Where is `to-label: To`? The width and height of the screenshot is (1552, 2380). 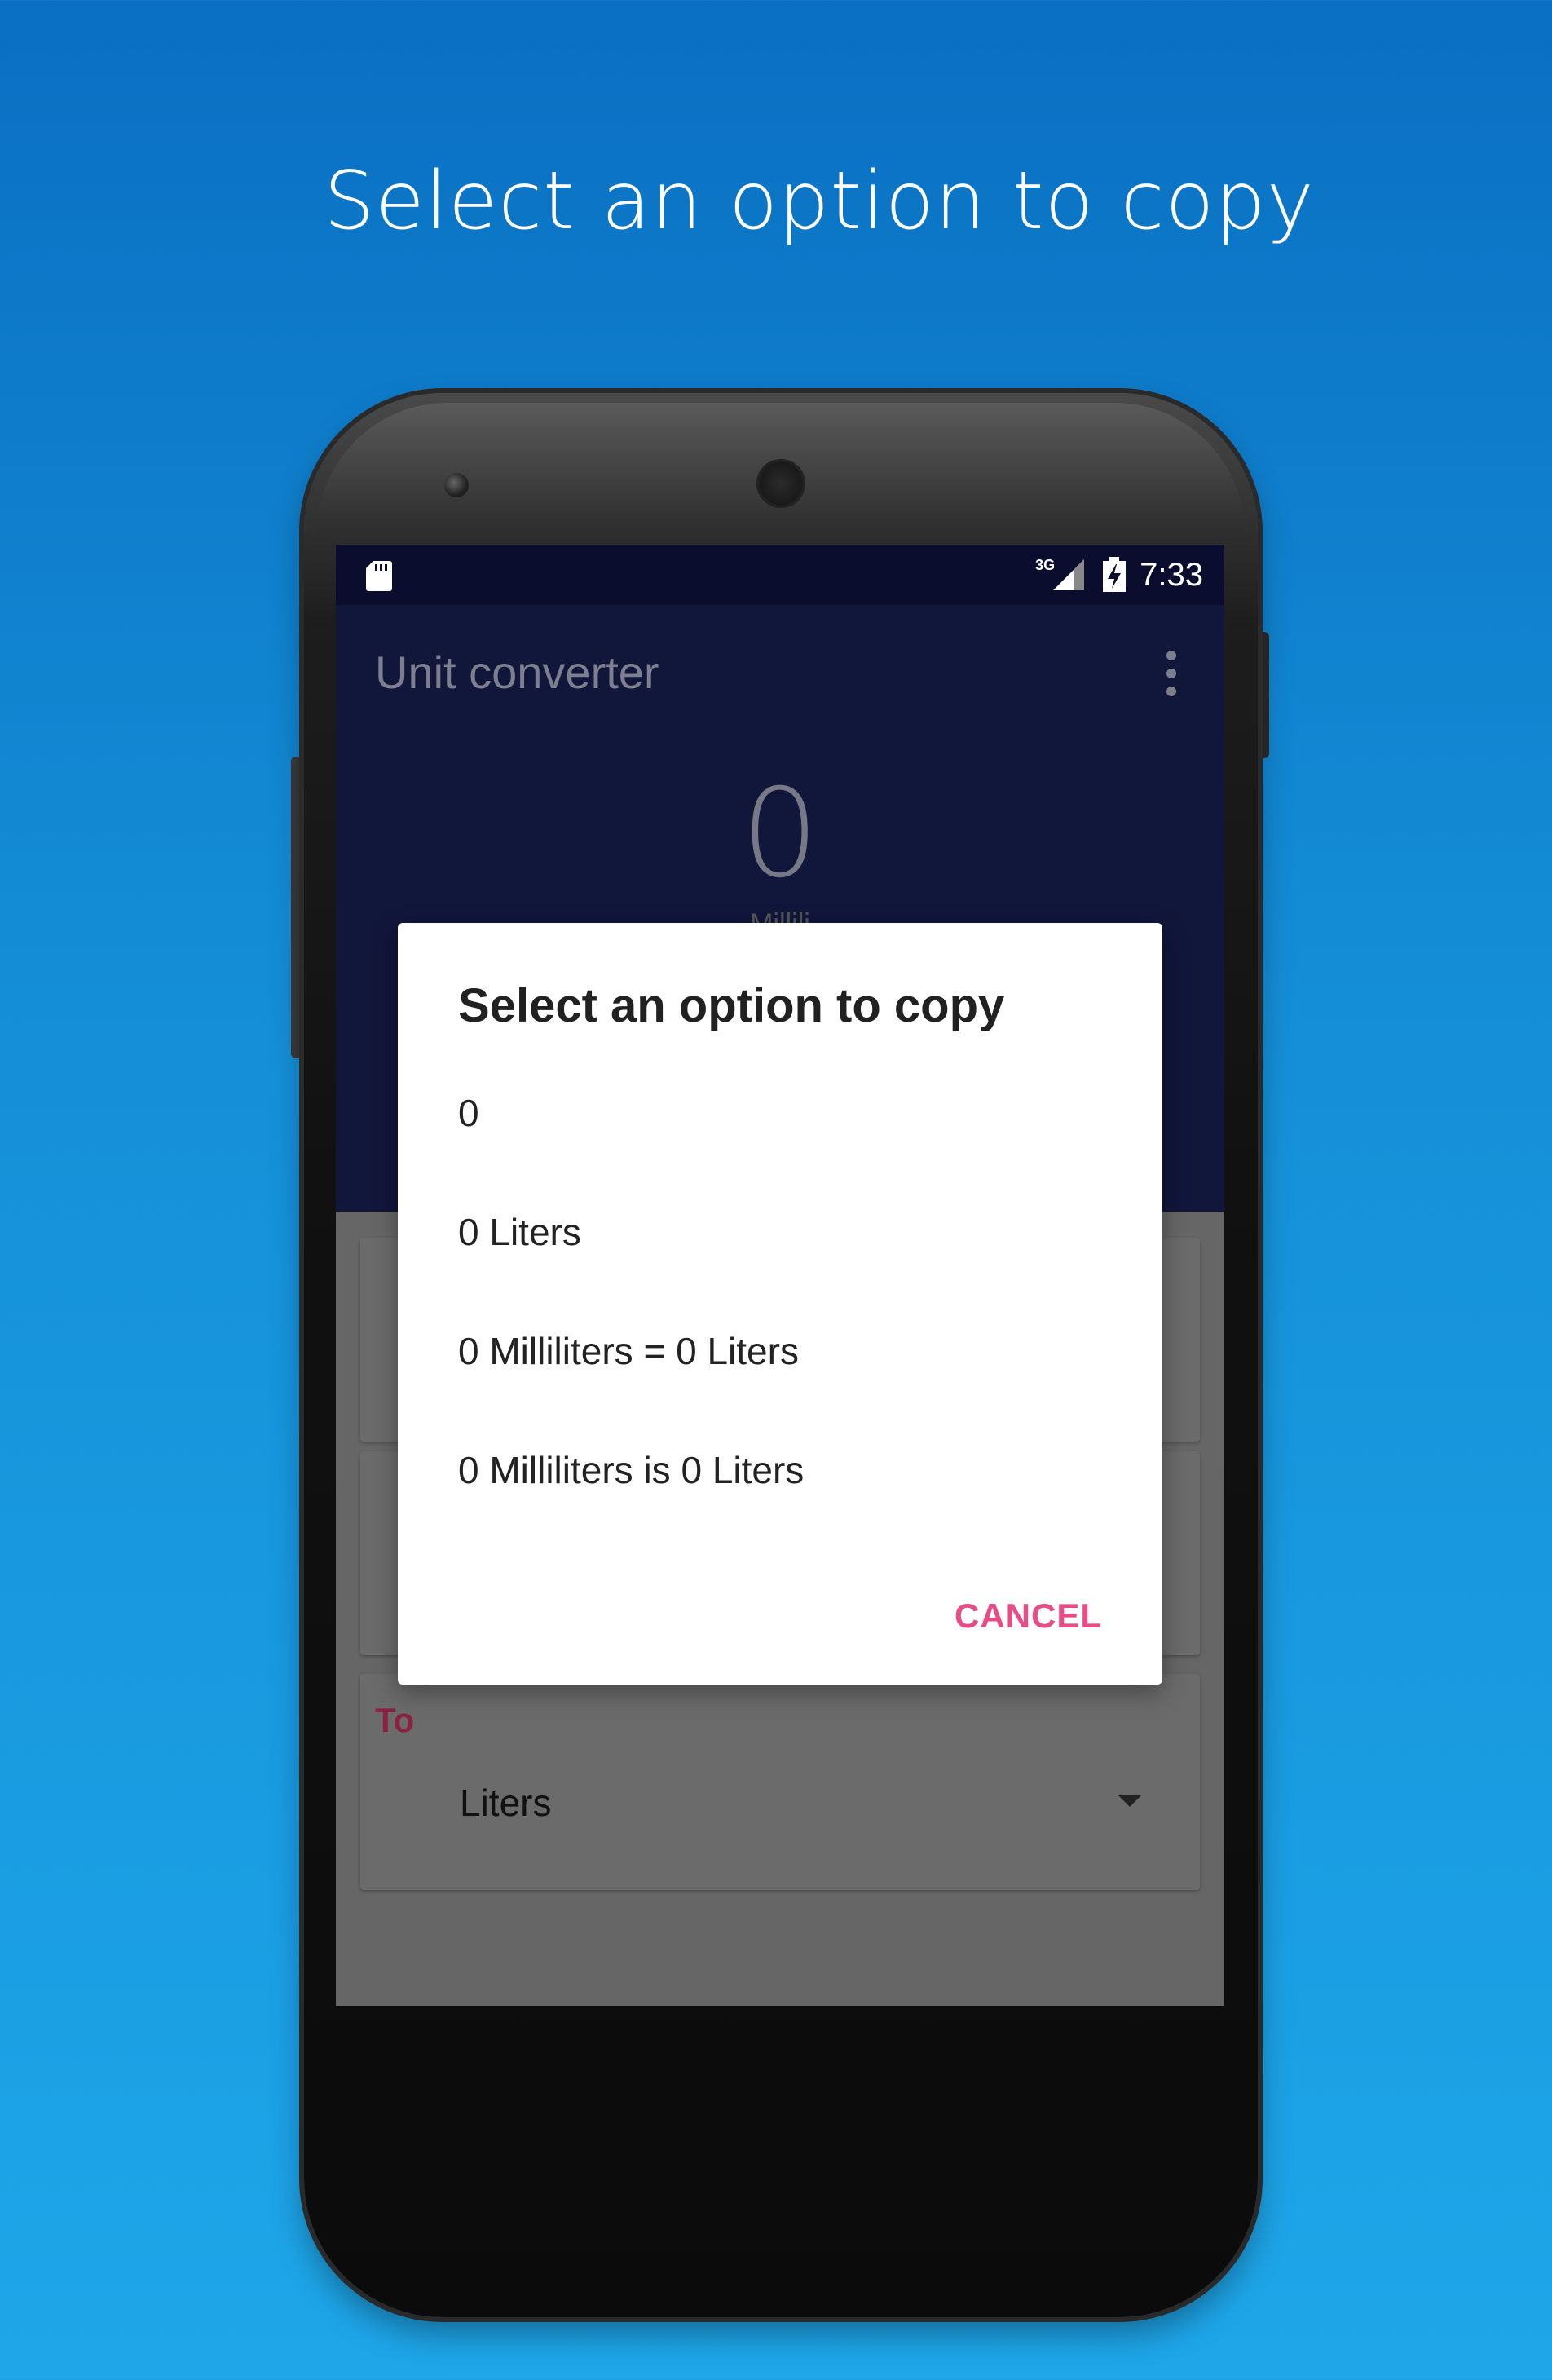
to-label: To is located at coordinates (395, 1720).